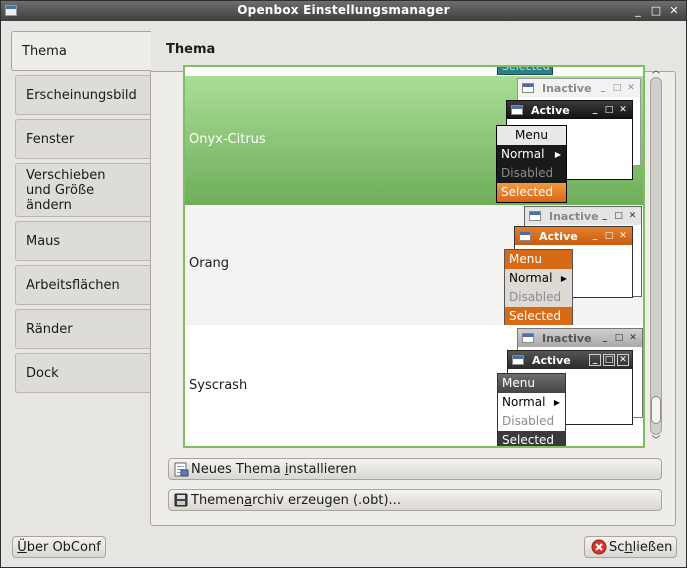 The image size is (687, 568). What do you see at coordinates (414, 71) in the screenshot?
I see `list-item-partial: Selected` at bounding box center [414, 71].